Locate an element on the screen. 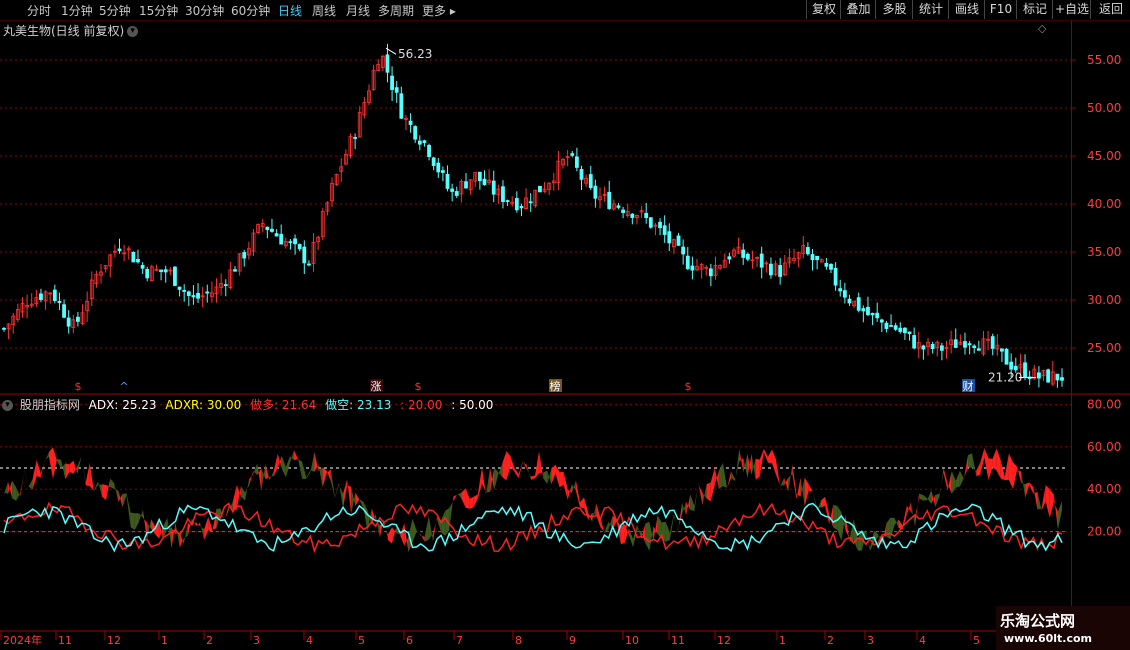  chevron-down-icon: ▾ is located at coordinates (7, 405).